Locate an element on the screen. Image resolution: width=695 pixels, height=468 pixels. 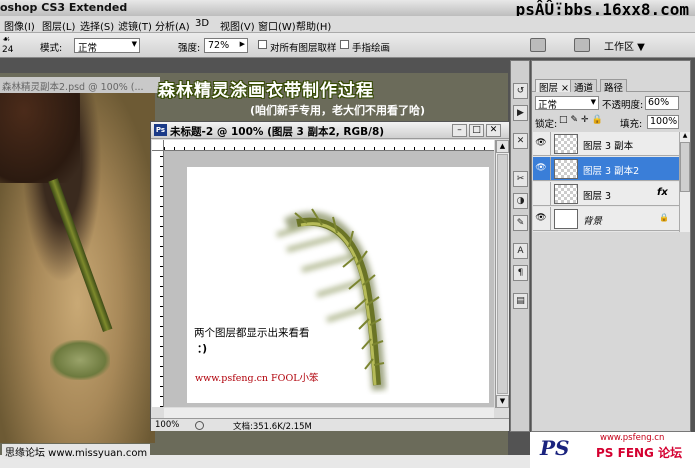
tab-channels: 通道 is located at coordinates (584, 86).